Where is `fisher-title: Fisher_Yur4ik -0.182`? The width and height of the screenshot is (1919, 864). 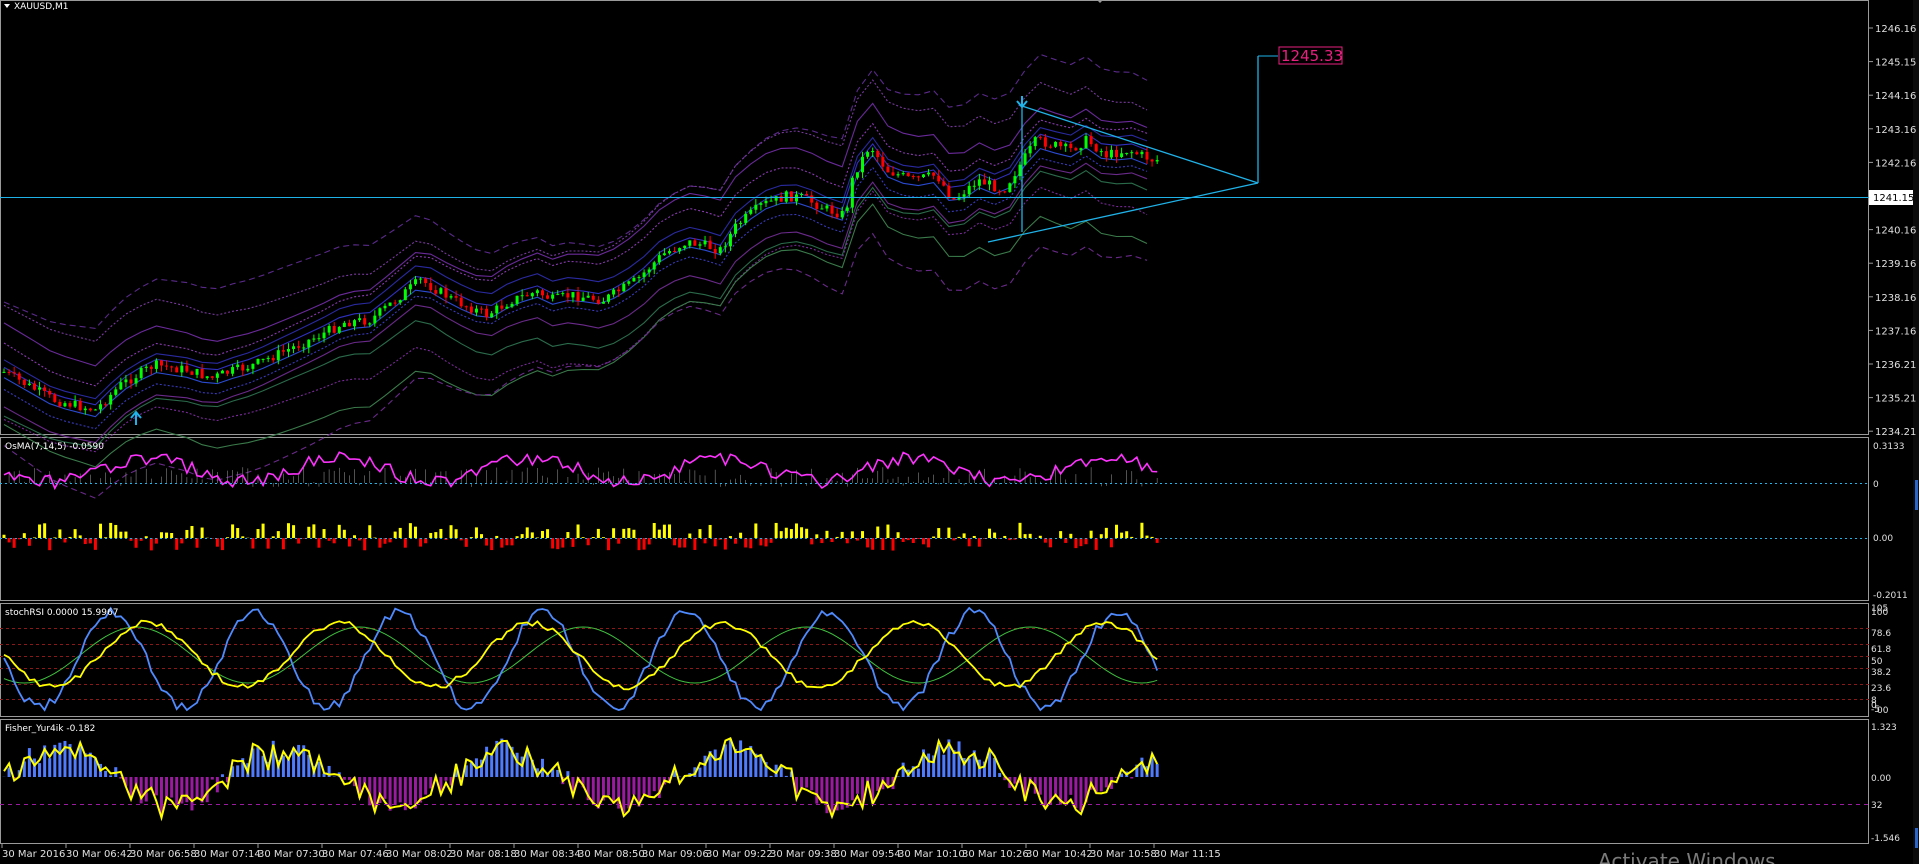
fisher-title: Fisher_Yur4ik -0.182 is located at coordinates (50, 729).